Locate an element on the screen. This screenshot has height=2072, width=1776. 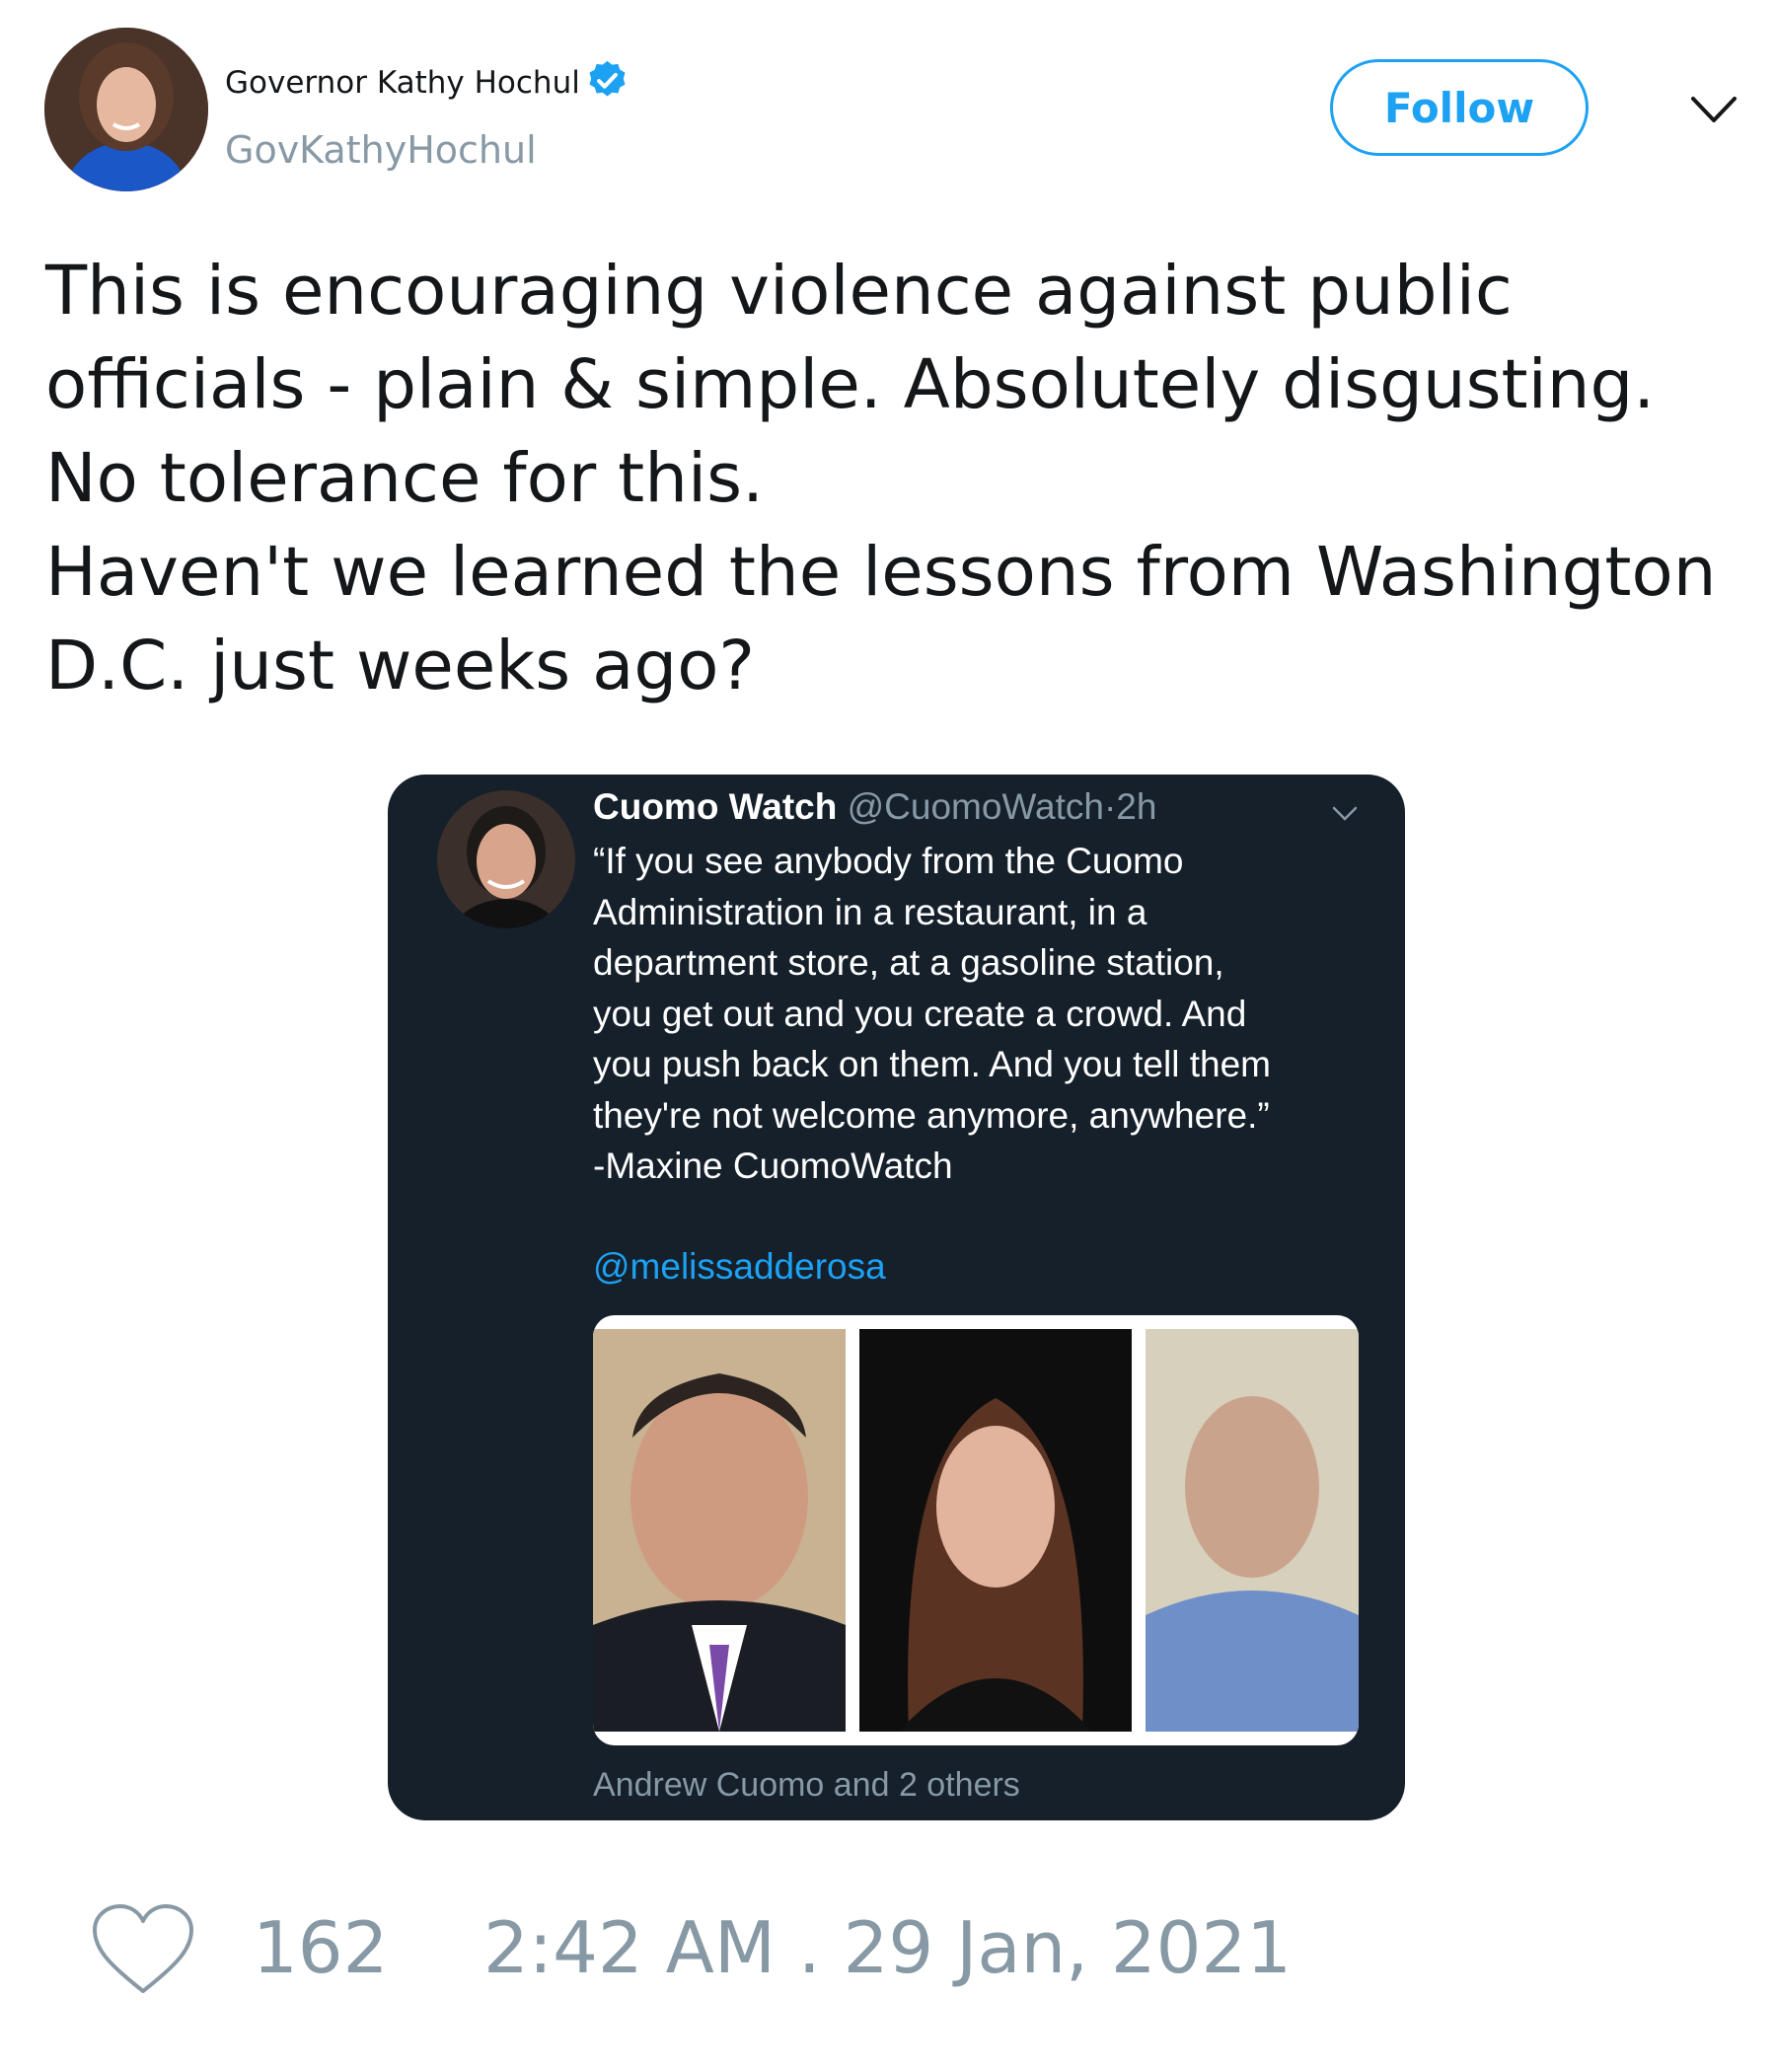
photo-grid is located at coordinates (976, 1530).